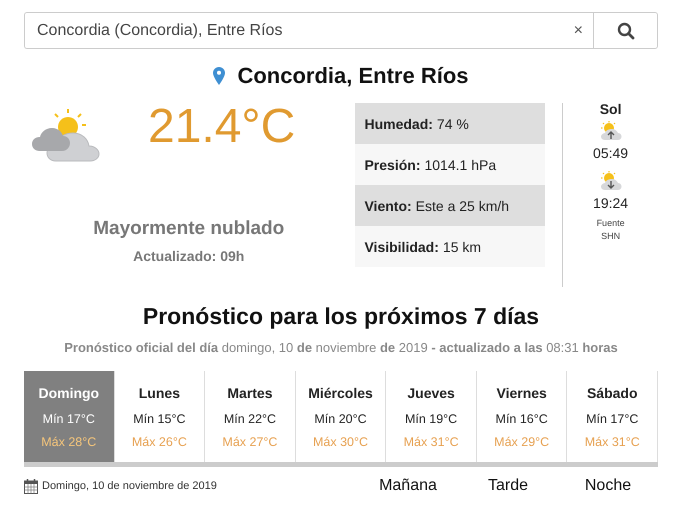  What do you see at coordinates (69, 416) in the screenshot?
I see `day-tab: Domingo Mín 17°C Máx 28°C` at bounding box center [69, 416].